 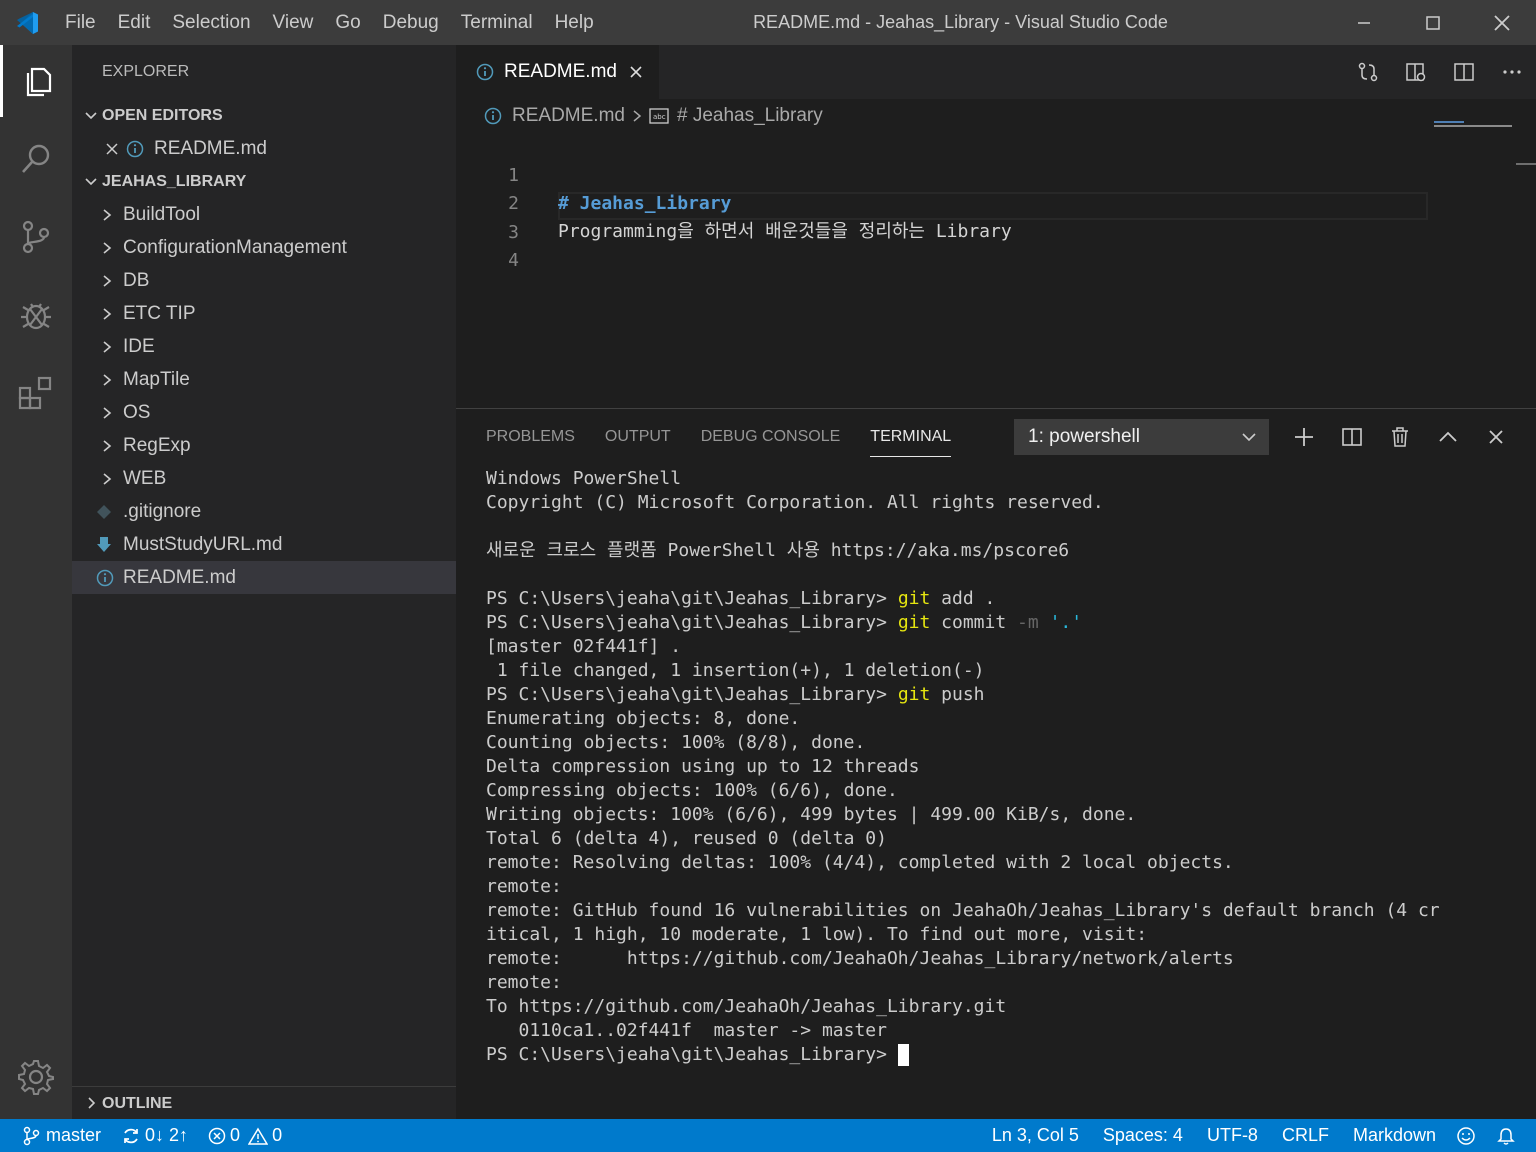 What do you see at coordinates (498, 116) in the screenshot?
I see `info-icon` at bounding box center [498, 116].